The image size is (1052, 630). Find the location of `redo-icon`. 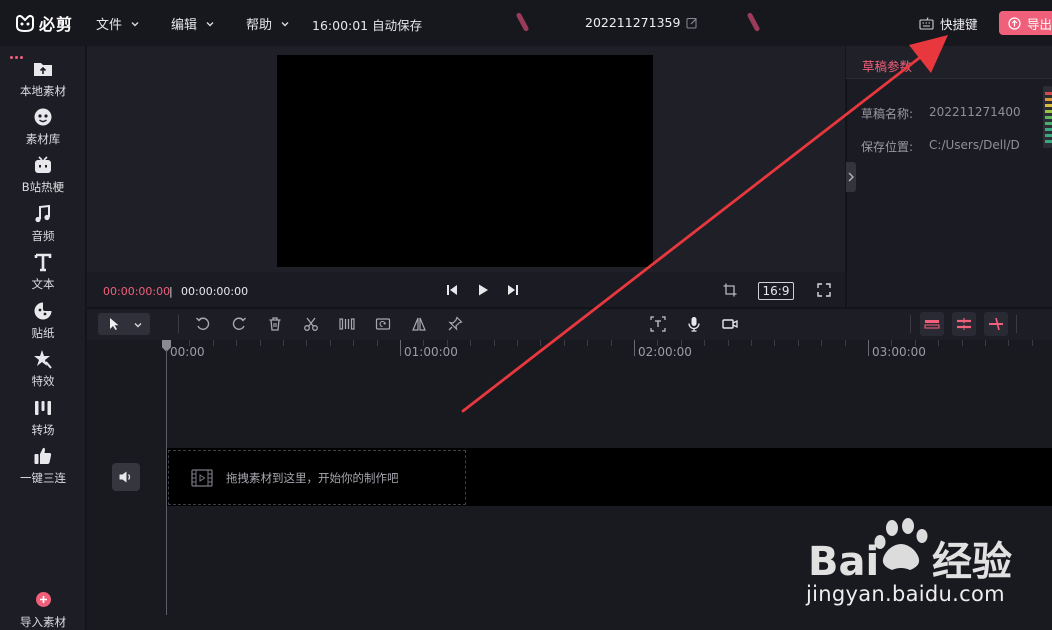

redo-icon is located at coordinates (239, 324).